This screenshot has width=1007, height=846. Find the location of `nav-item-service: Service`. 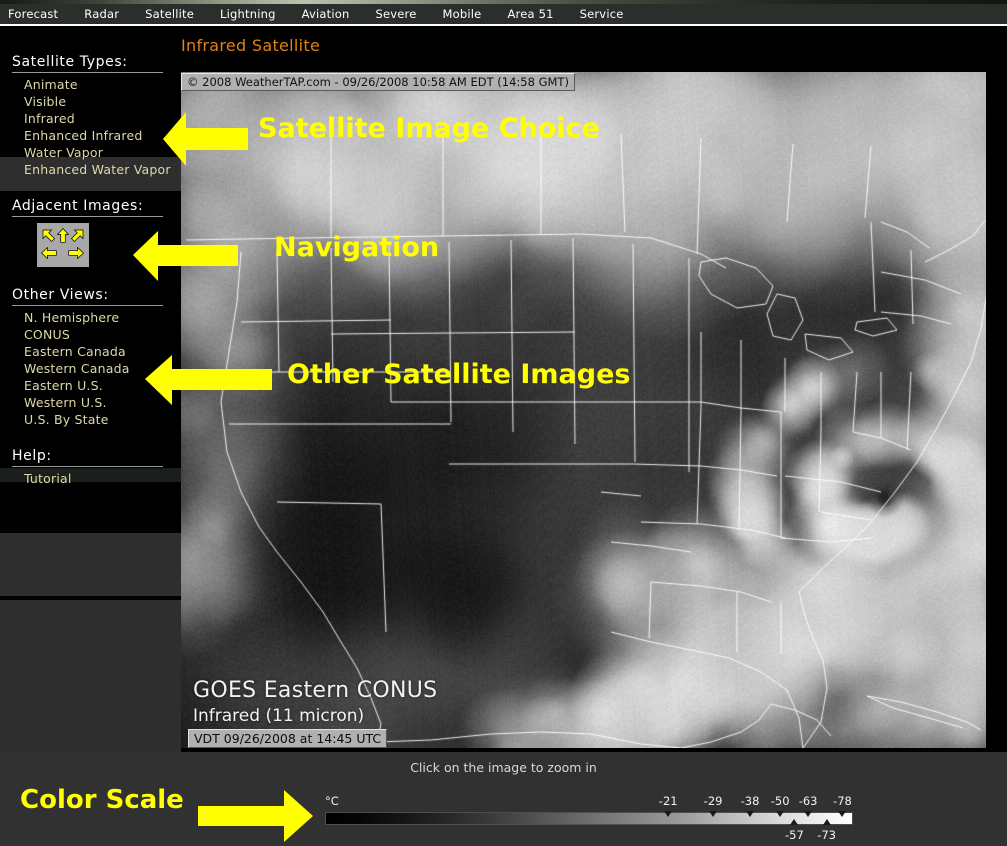

nav-item-service: Service is located at coordinates (602, 14).